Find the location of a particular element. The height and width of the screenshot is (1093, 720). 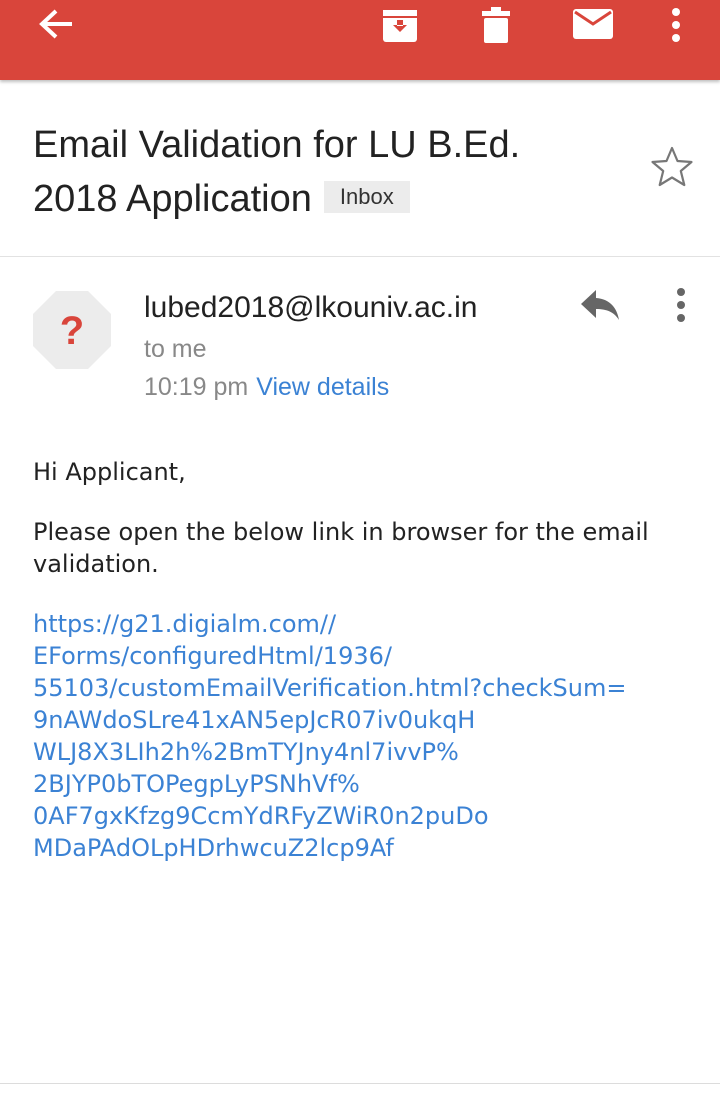

greeting-text: Hi Applicant, is located at coordinates (109, 472).